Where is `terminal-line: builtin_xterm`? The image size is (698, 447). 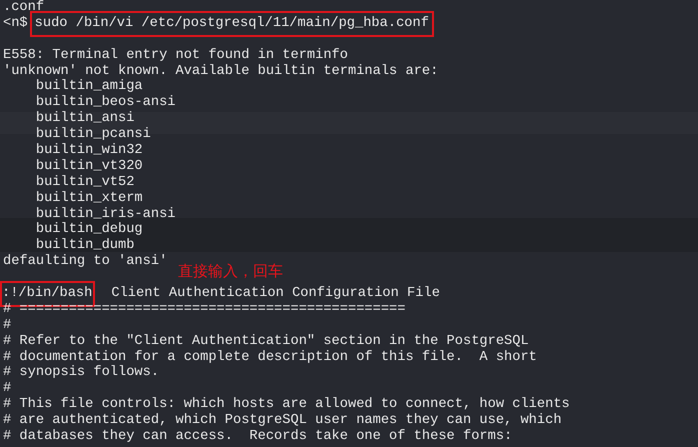
terminal-line: builtin_xterm is located at coordinates (88, 198).